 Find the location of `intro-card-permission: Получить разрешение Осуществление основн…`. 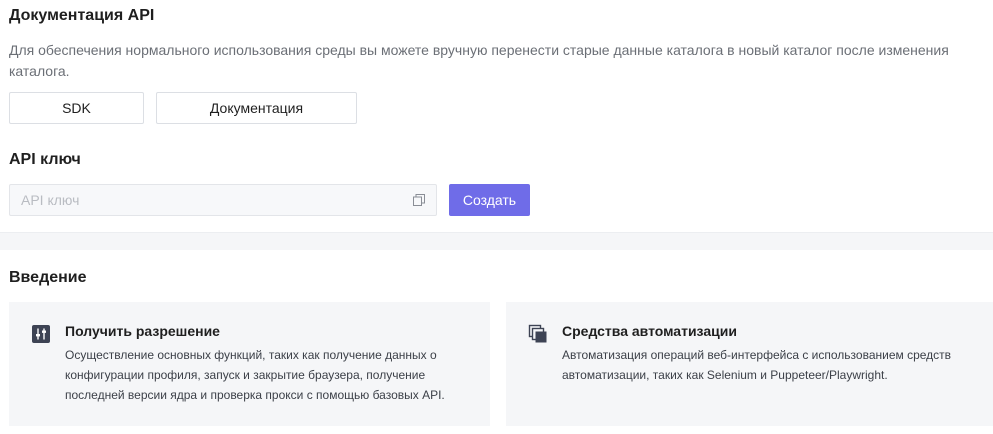

intro-card-permission: Получить разрешение Осуществление основн… is located at coordinates (249, 364).